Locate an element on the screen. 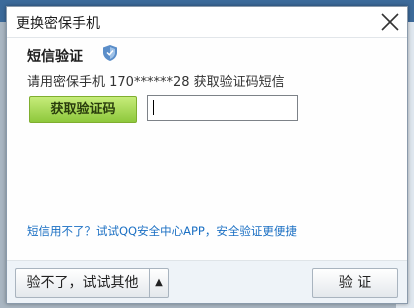  qq-security-center-link: 短信用不了？试试QQ安全中心APP，安全验证更便捷 is located at coordinates (162, 231).